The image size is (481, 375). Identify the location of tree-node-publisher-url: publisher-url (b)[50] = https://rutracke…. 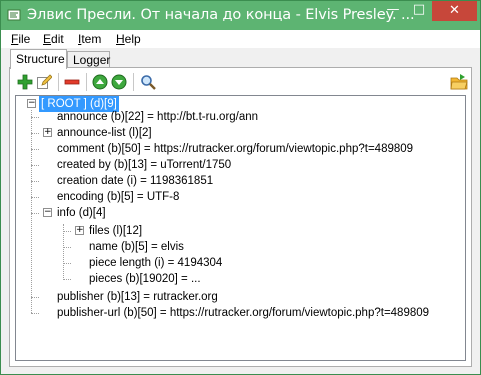
(243, 313).